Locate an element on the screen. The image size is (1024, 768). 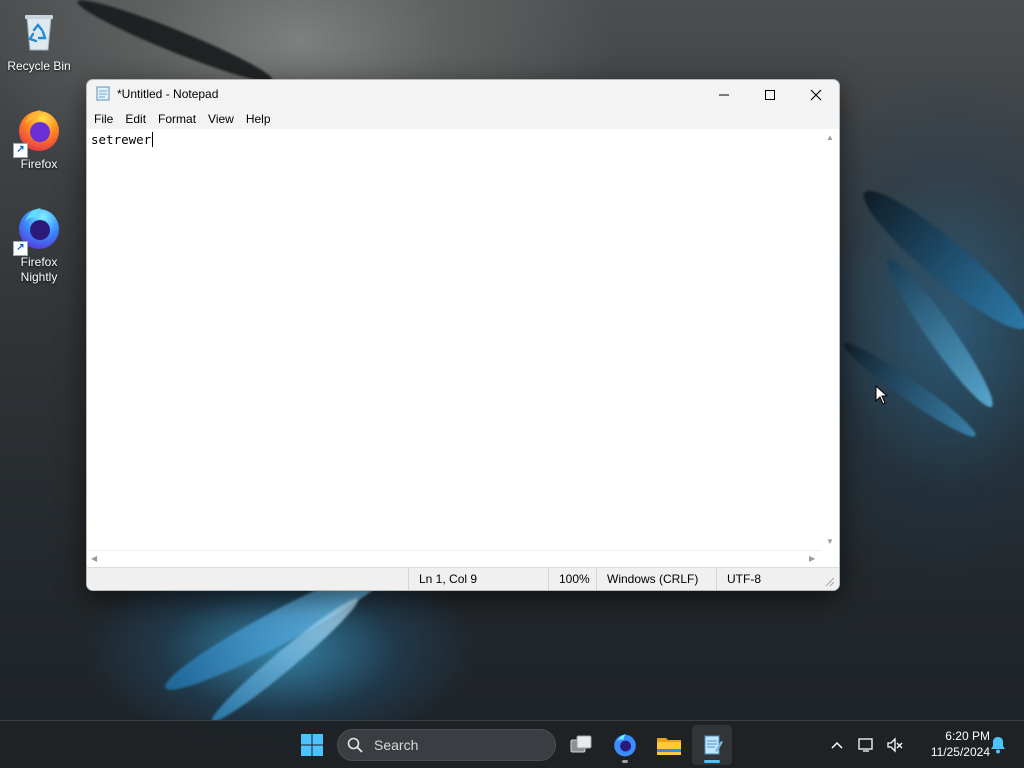
network-button is located at coordinates (867, 745).